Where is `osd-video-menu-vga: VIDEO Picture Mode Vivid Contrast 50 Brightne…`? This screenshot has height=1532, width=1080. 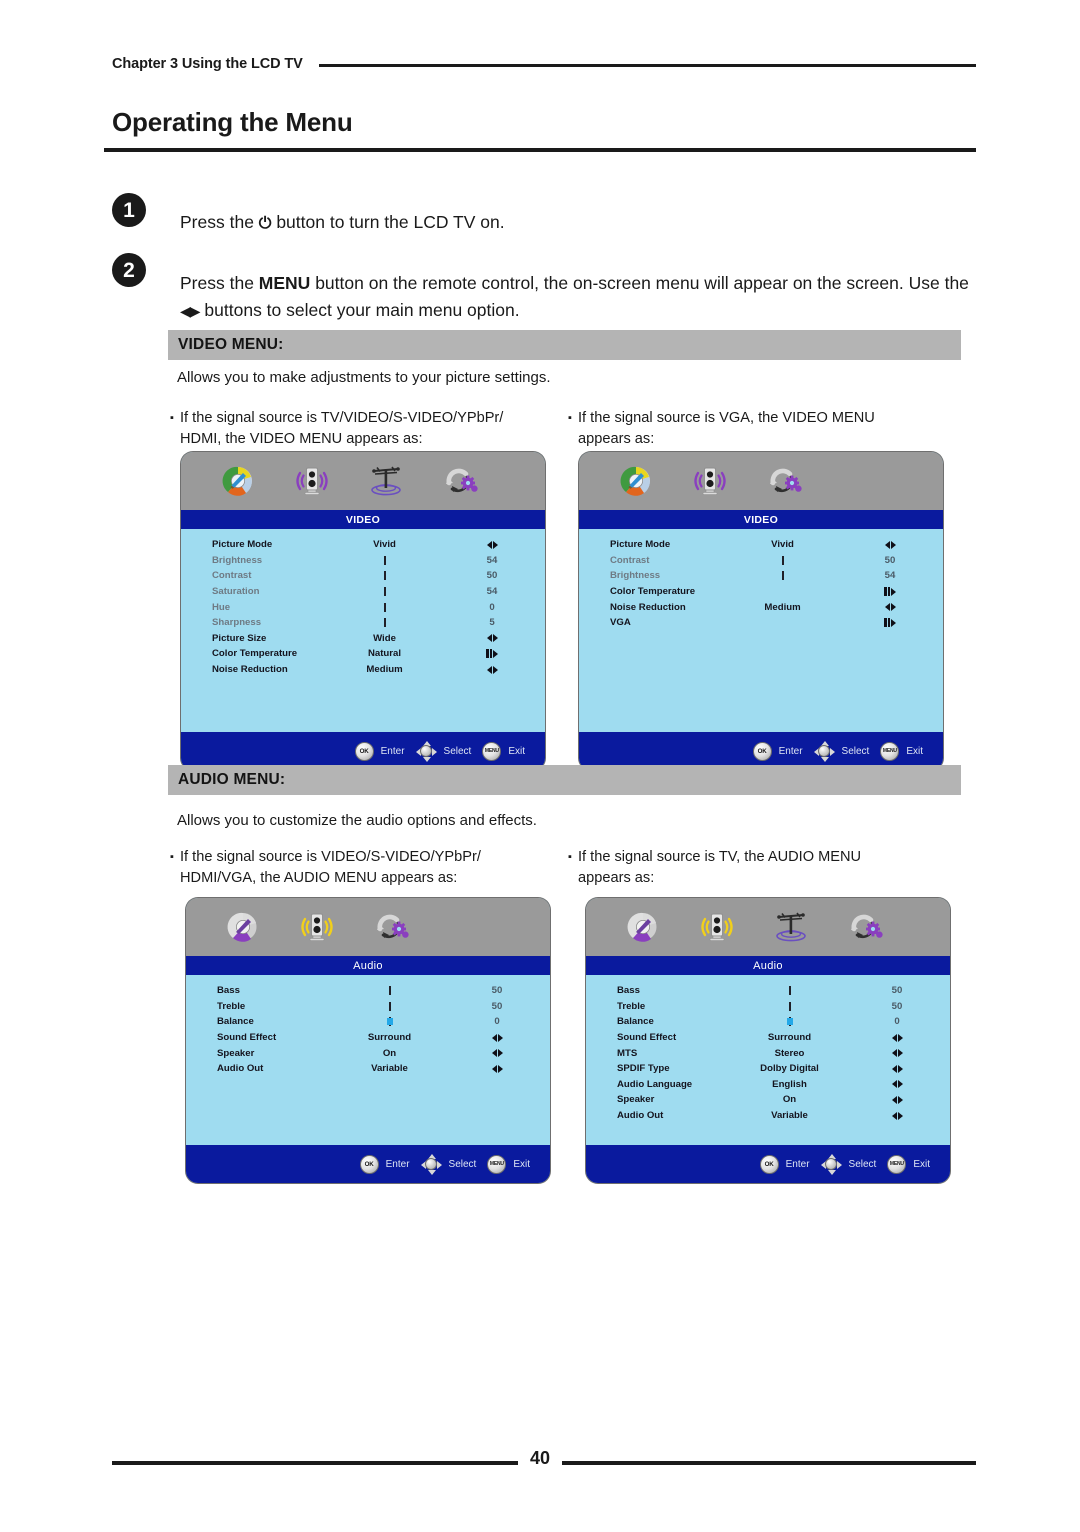
osd-video-menu-vga: VIDEO Picture Mode Vivid Contrast 50 Brightne… is located at coordinates (761, 611).